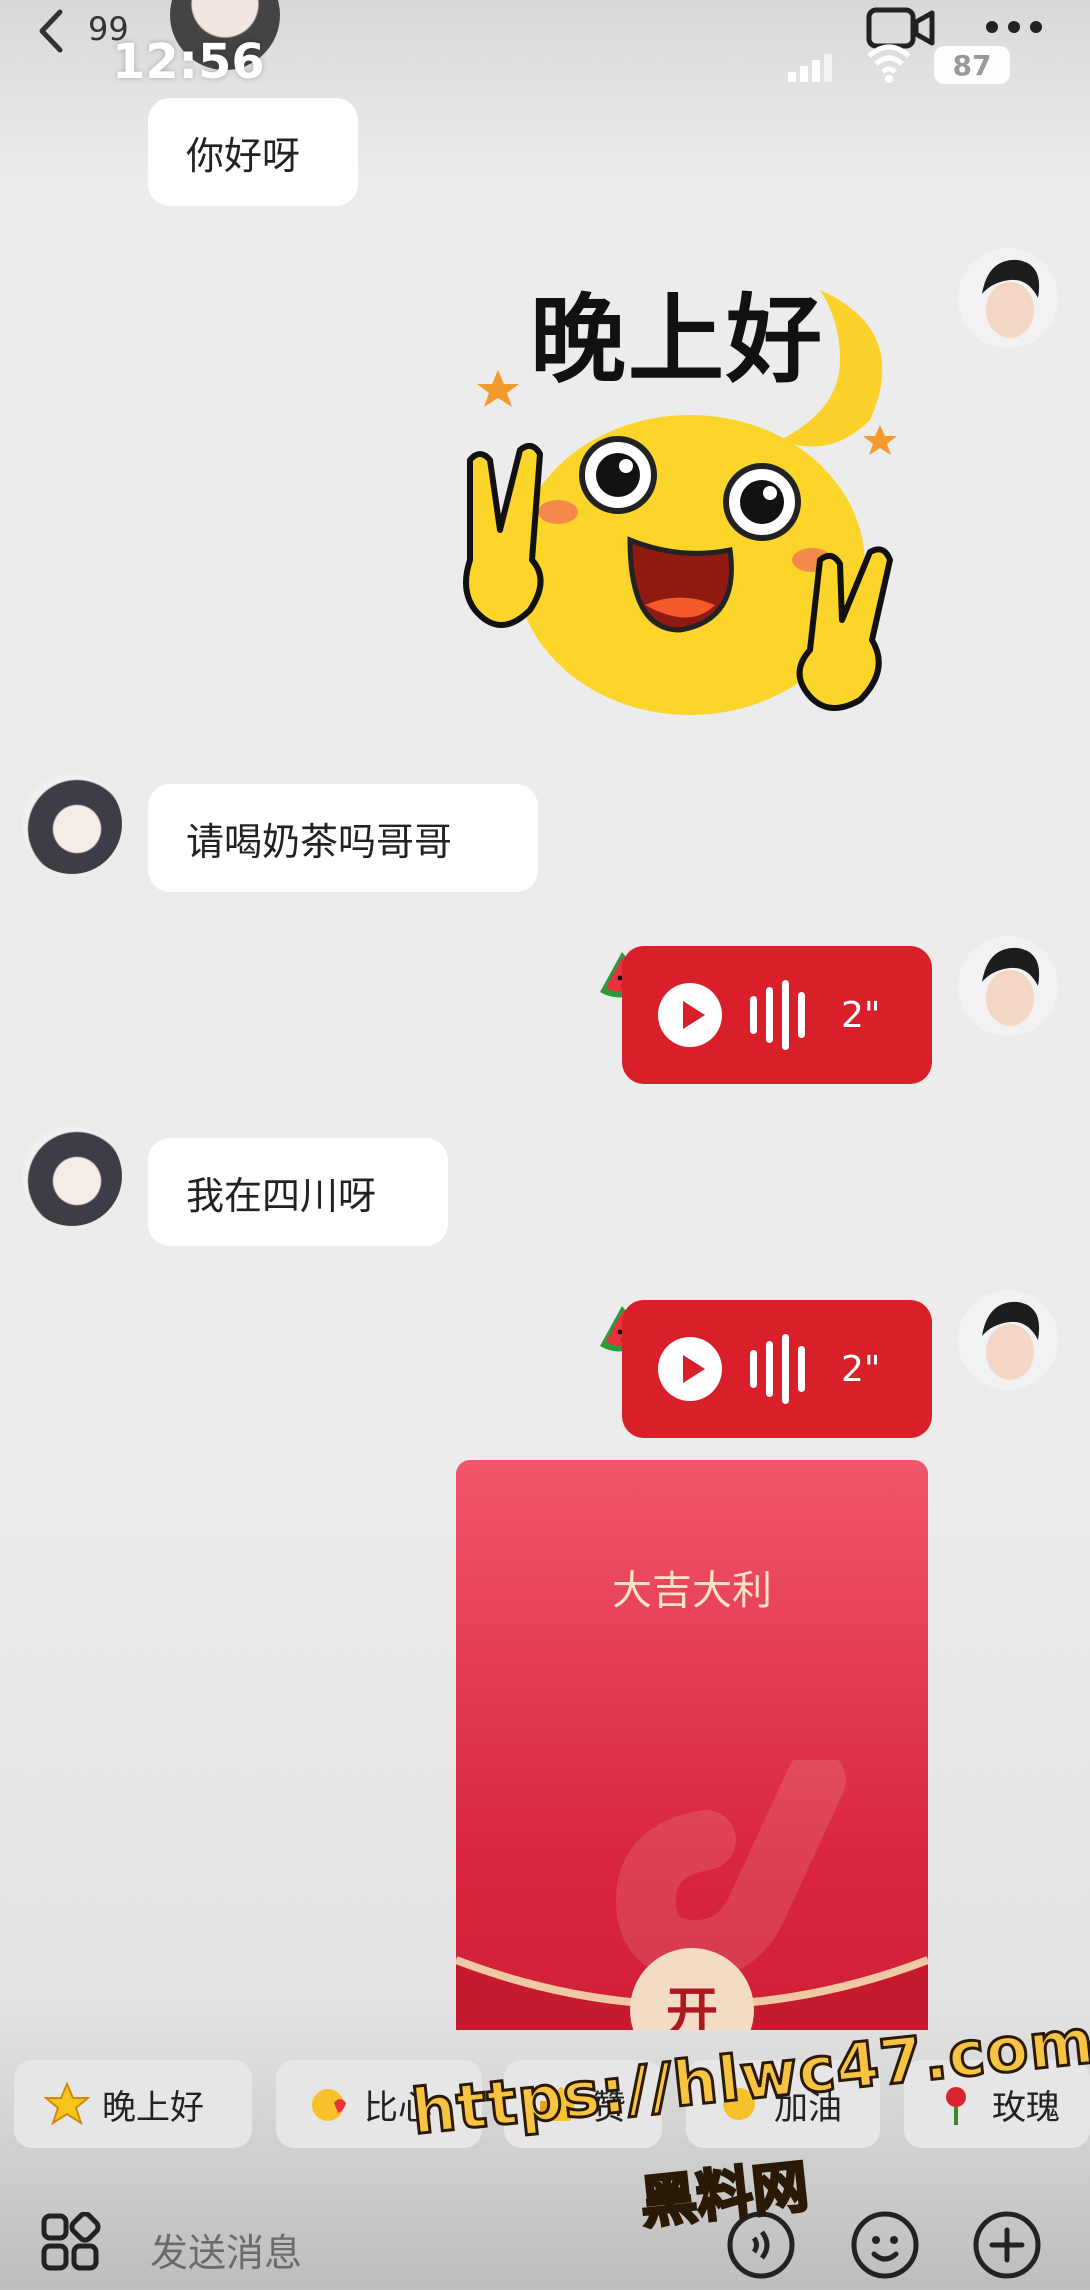 This screenshot has height=2290, width=1090. Describe the element at coordinates (1007, 2245) in the screenshot. I see `add-icon` at that location.